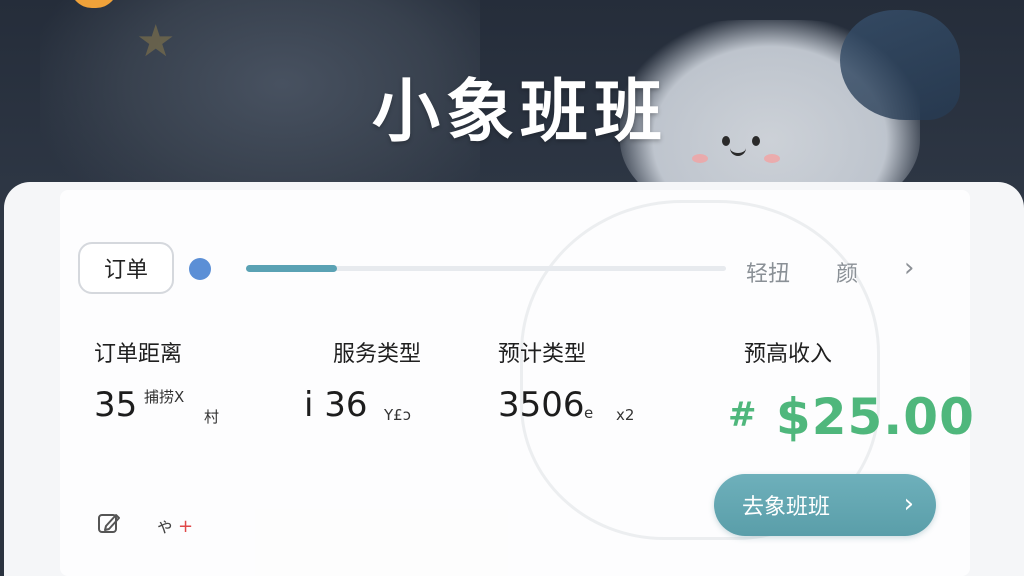  What do you see at coordinates (186, 526) in the screenshot?
I see `plus-icon: +` at bounding box center [186, 526].